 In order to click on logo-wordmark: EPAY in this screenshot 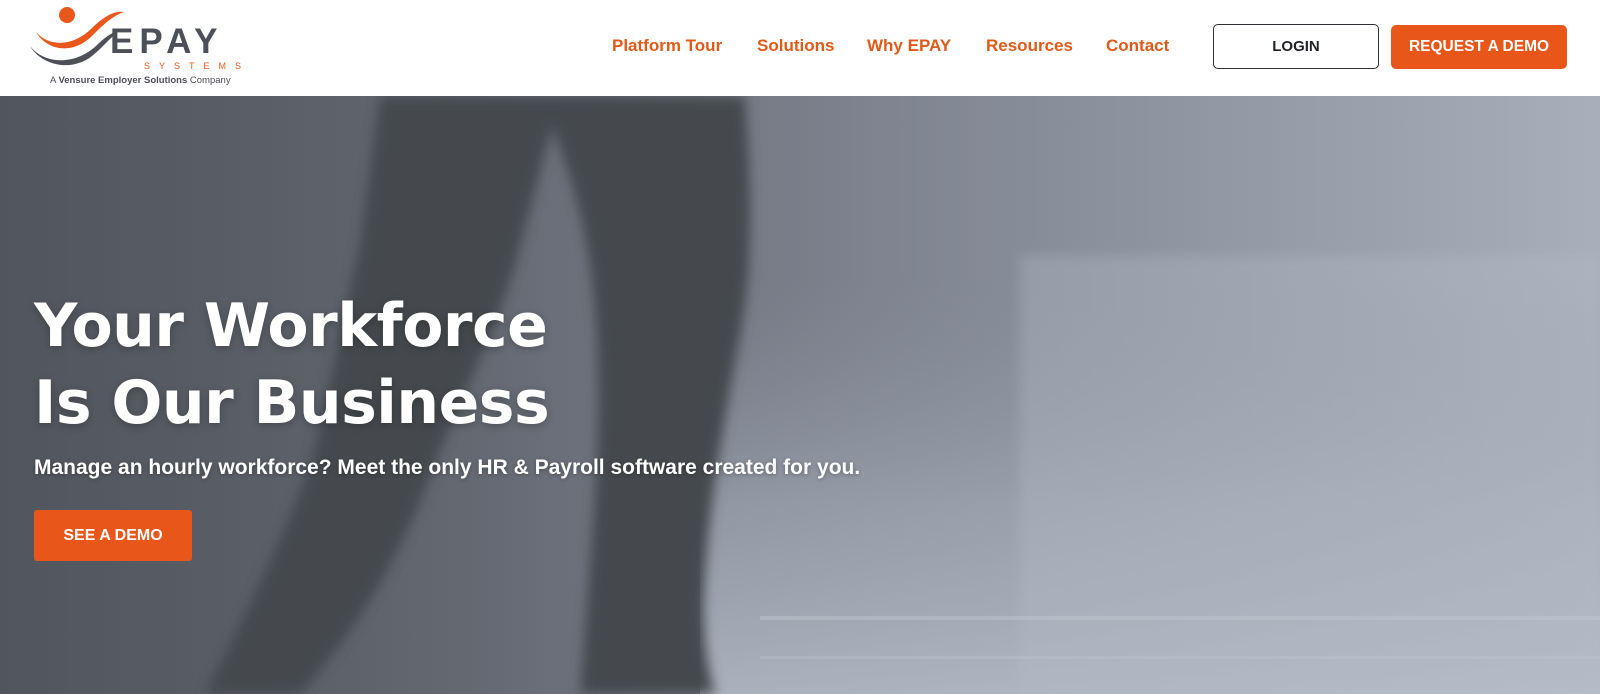, I will do `click(167, 41)`.